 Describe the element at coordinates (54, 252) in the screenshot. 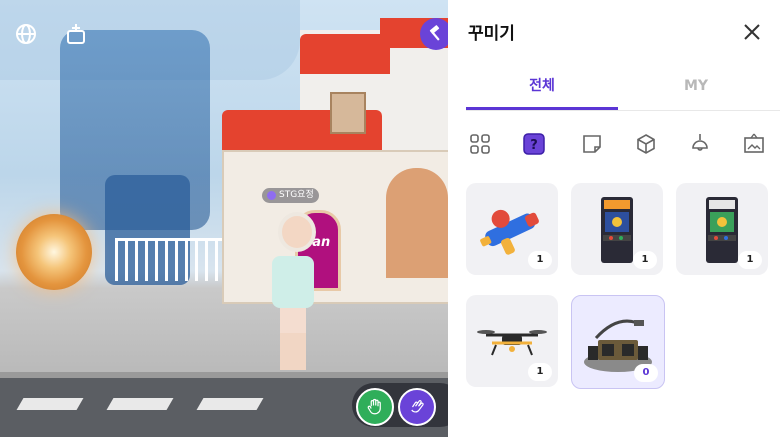

I see `glowing-orb` at that location.